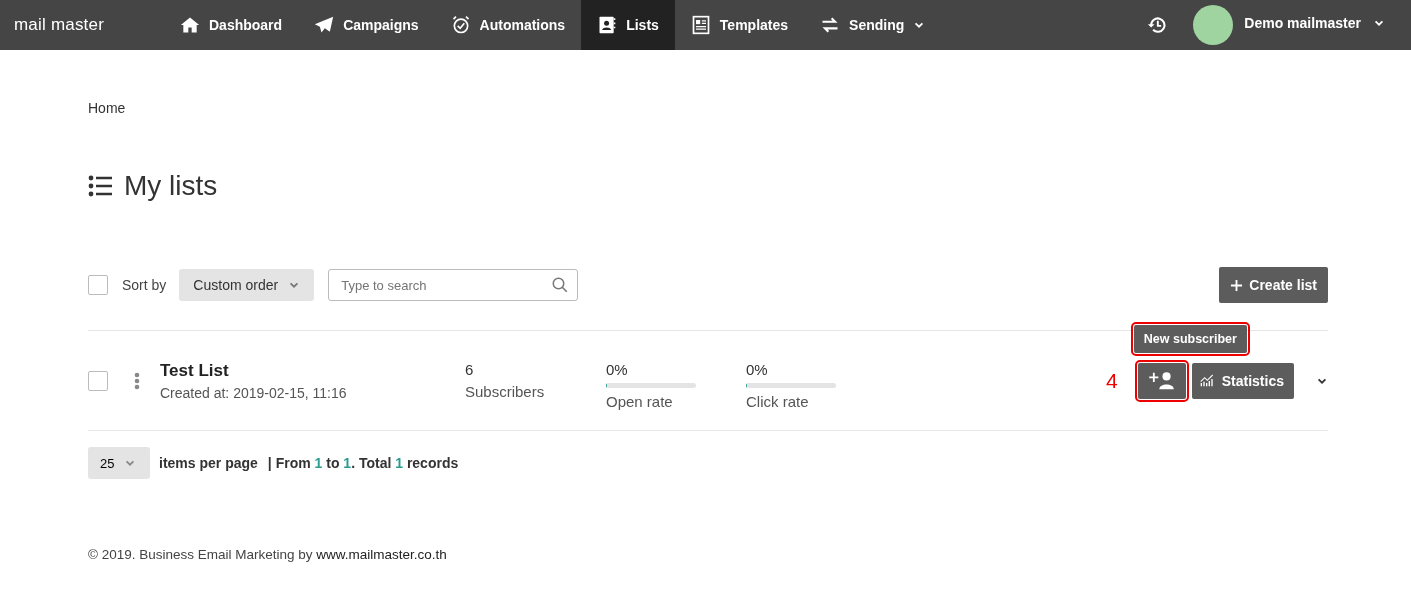 Image resolution: width=1411 pixels, height=599 pixels. What do you see at coordinates (778, 401) in the screenshot?
I see `click-rate-label: Click rate` at bounding box center [778, 401].